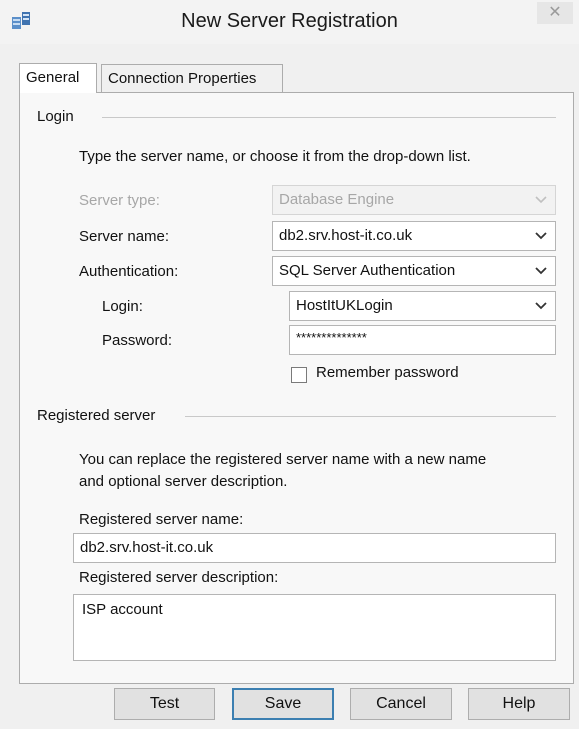 The height and width of the screenshot is (729, 579). What do you see at coordinates (519, 704) in the screenshot?
I see `help-button: Help` at bounding box center [519, 704].